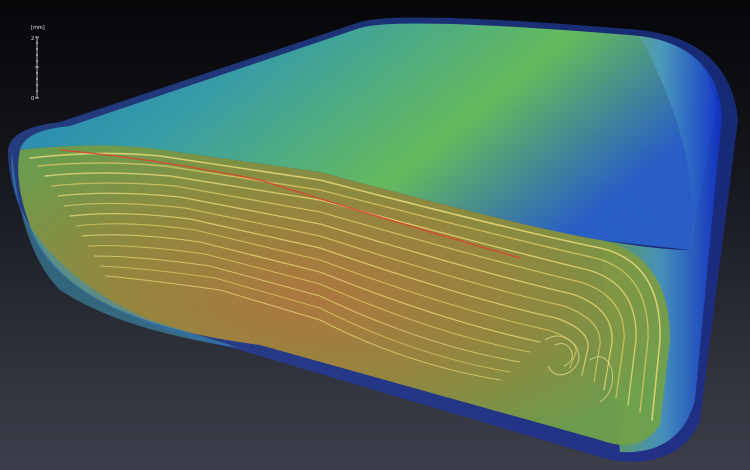 The height and width of the screenshot is (470, 750). I want to click on scale-bottom-label: 0, so click(32, 99).